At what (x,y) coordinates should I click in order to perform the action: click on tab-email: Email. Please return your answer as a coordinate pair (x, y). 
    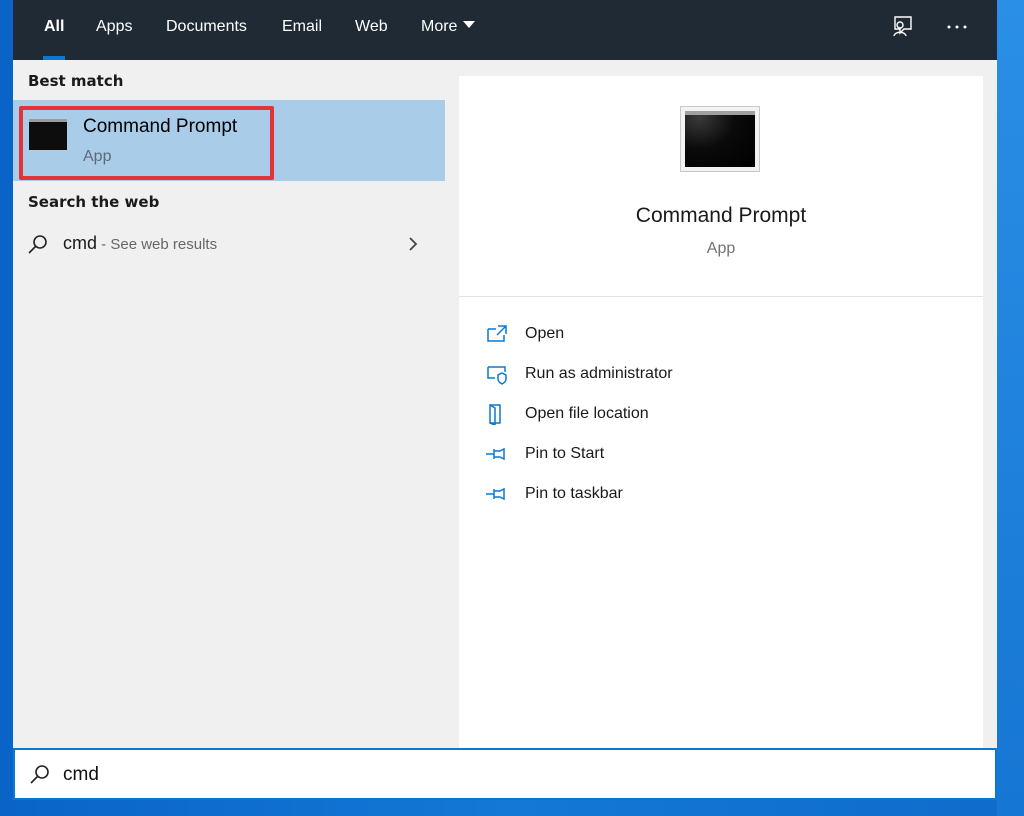
    Looking at the image, I should click on (302, 30).